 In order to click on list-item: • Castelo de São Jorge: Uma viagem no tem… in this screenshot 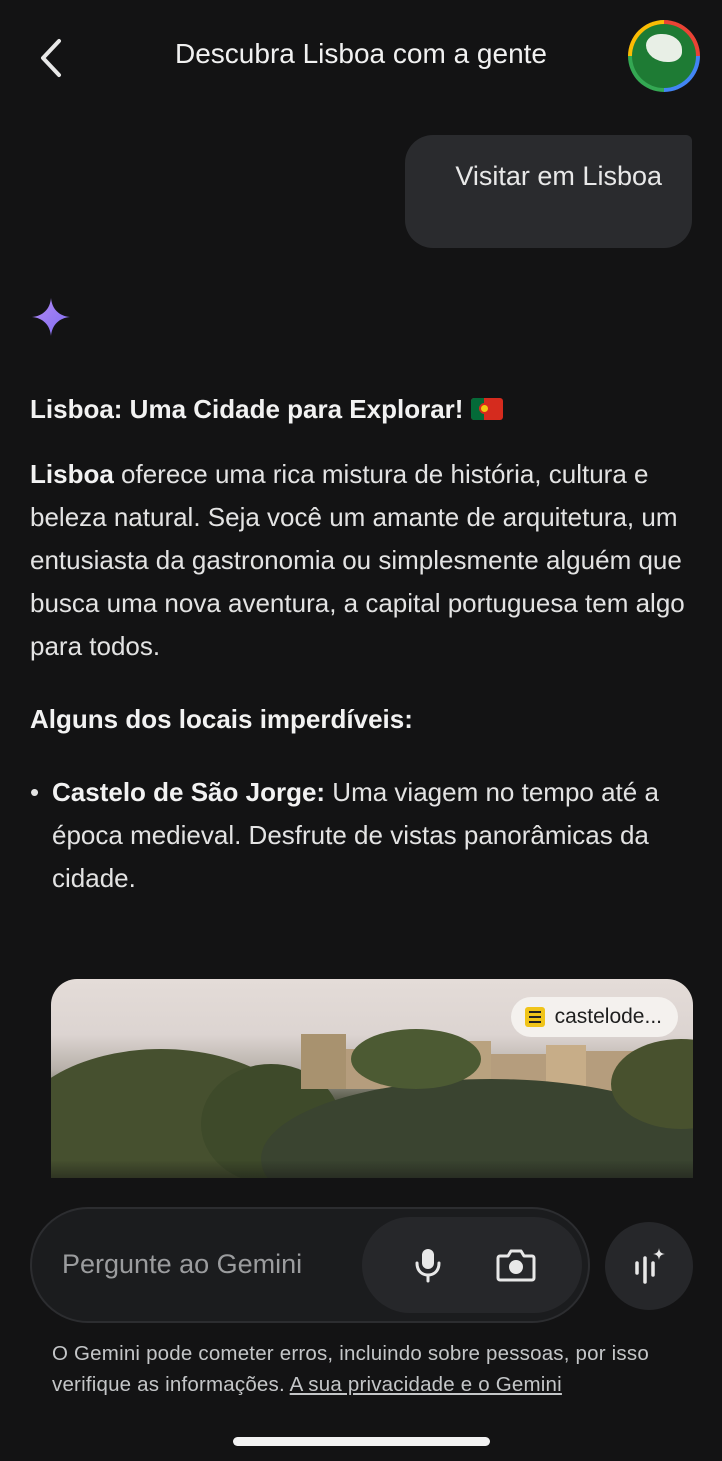, I will do `click(361, 835)`.